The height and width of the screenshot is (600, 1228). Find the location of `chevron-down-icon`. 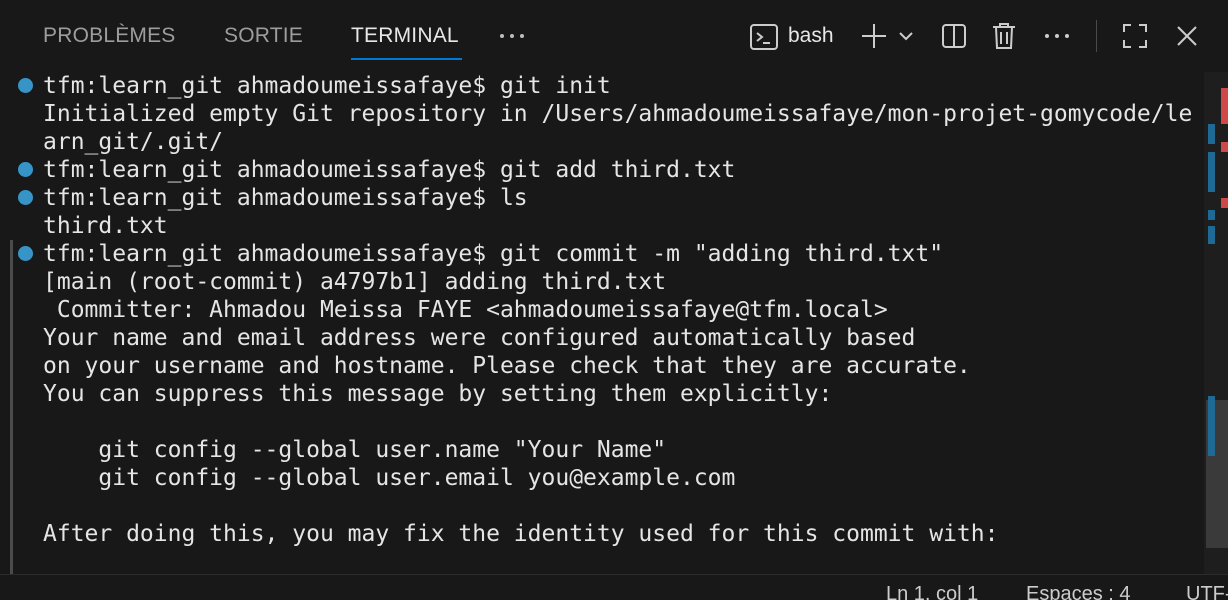

chevron-down-icon is located at coordinates (906, 36).